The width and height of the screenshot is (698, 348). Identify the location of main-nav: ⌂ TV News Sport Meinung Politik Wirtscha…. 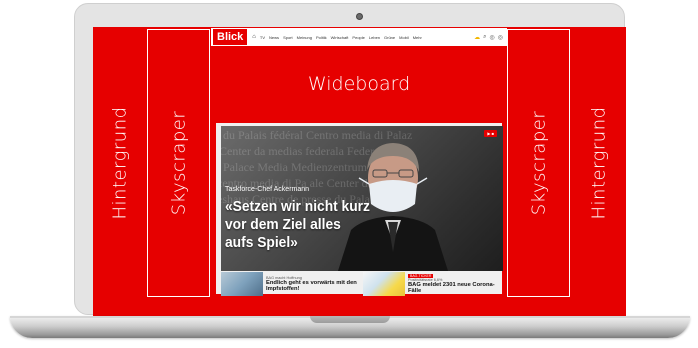
(337, 37).